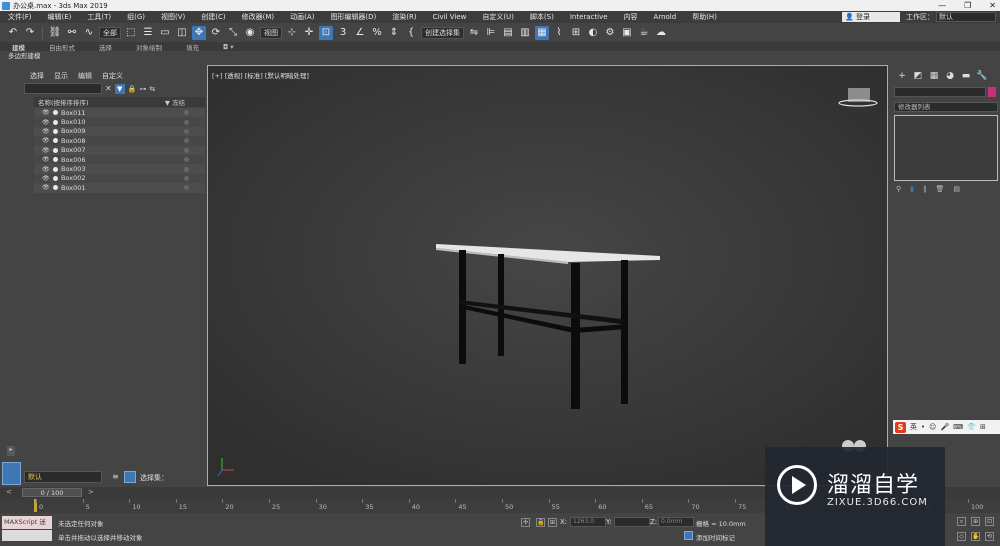  I want to click on utilities-tab-icon: 🔧, so click(982, 76).